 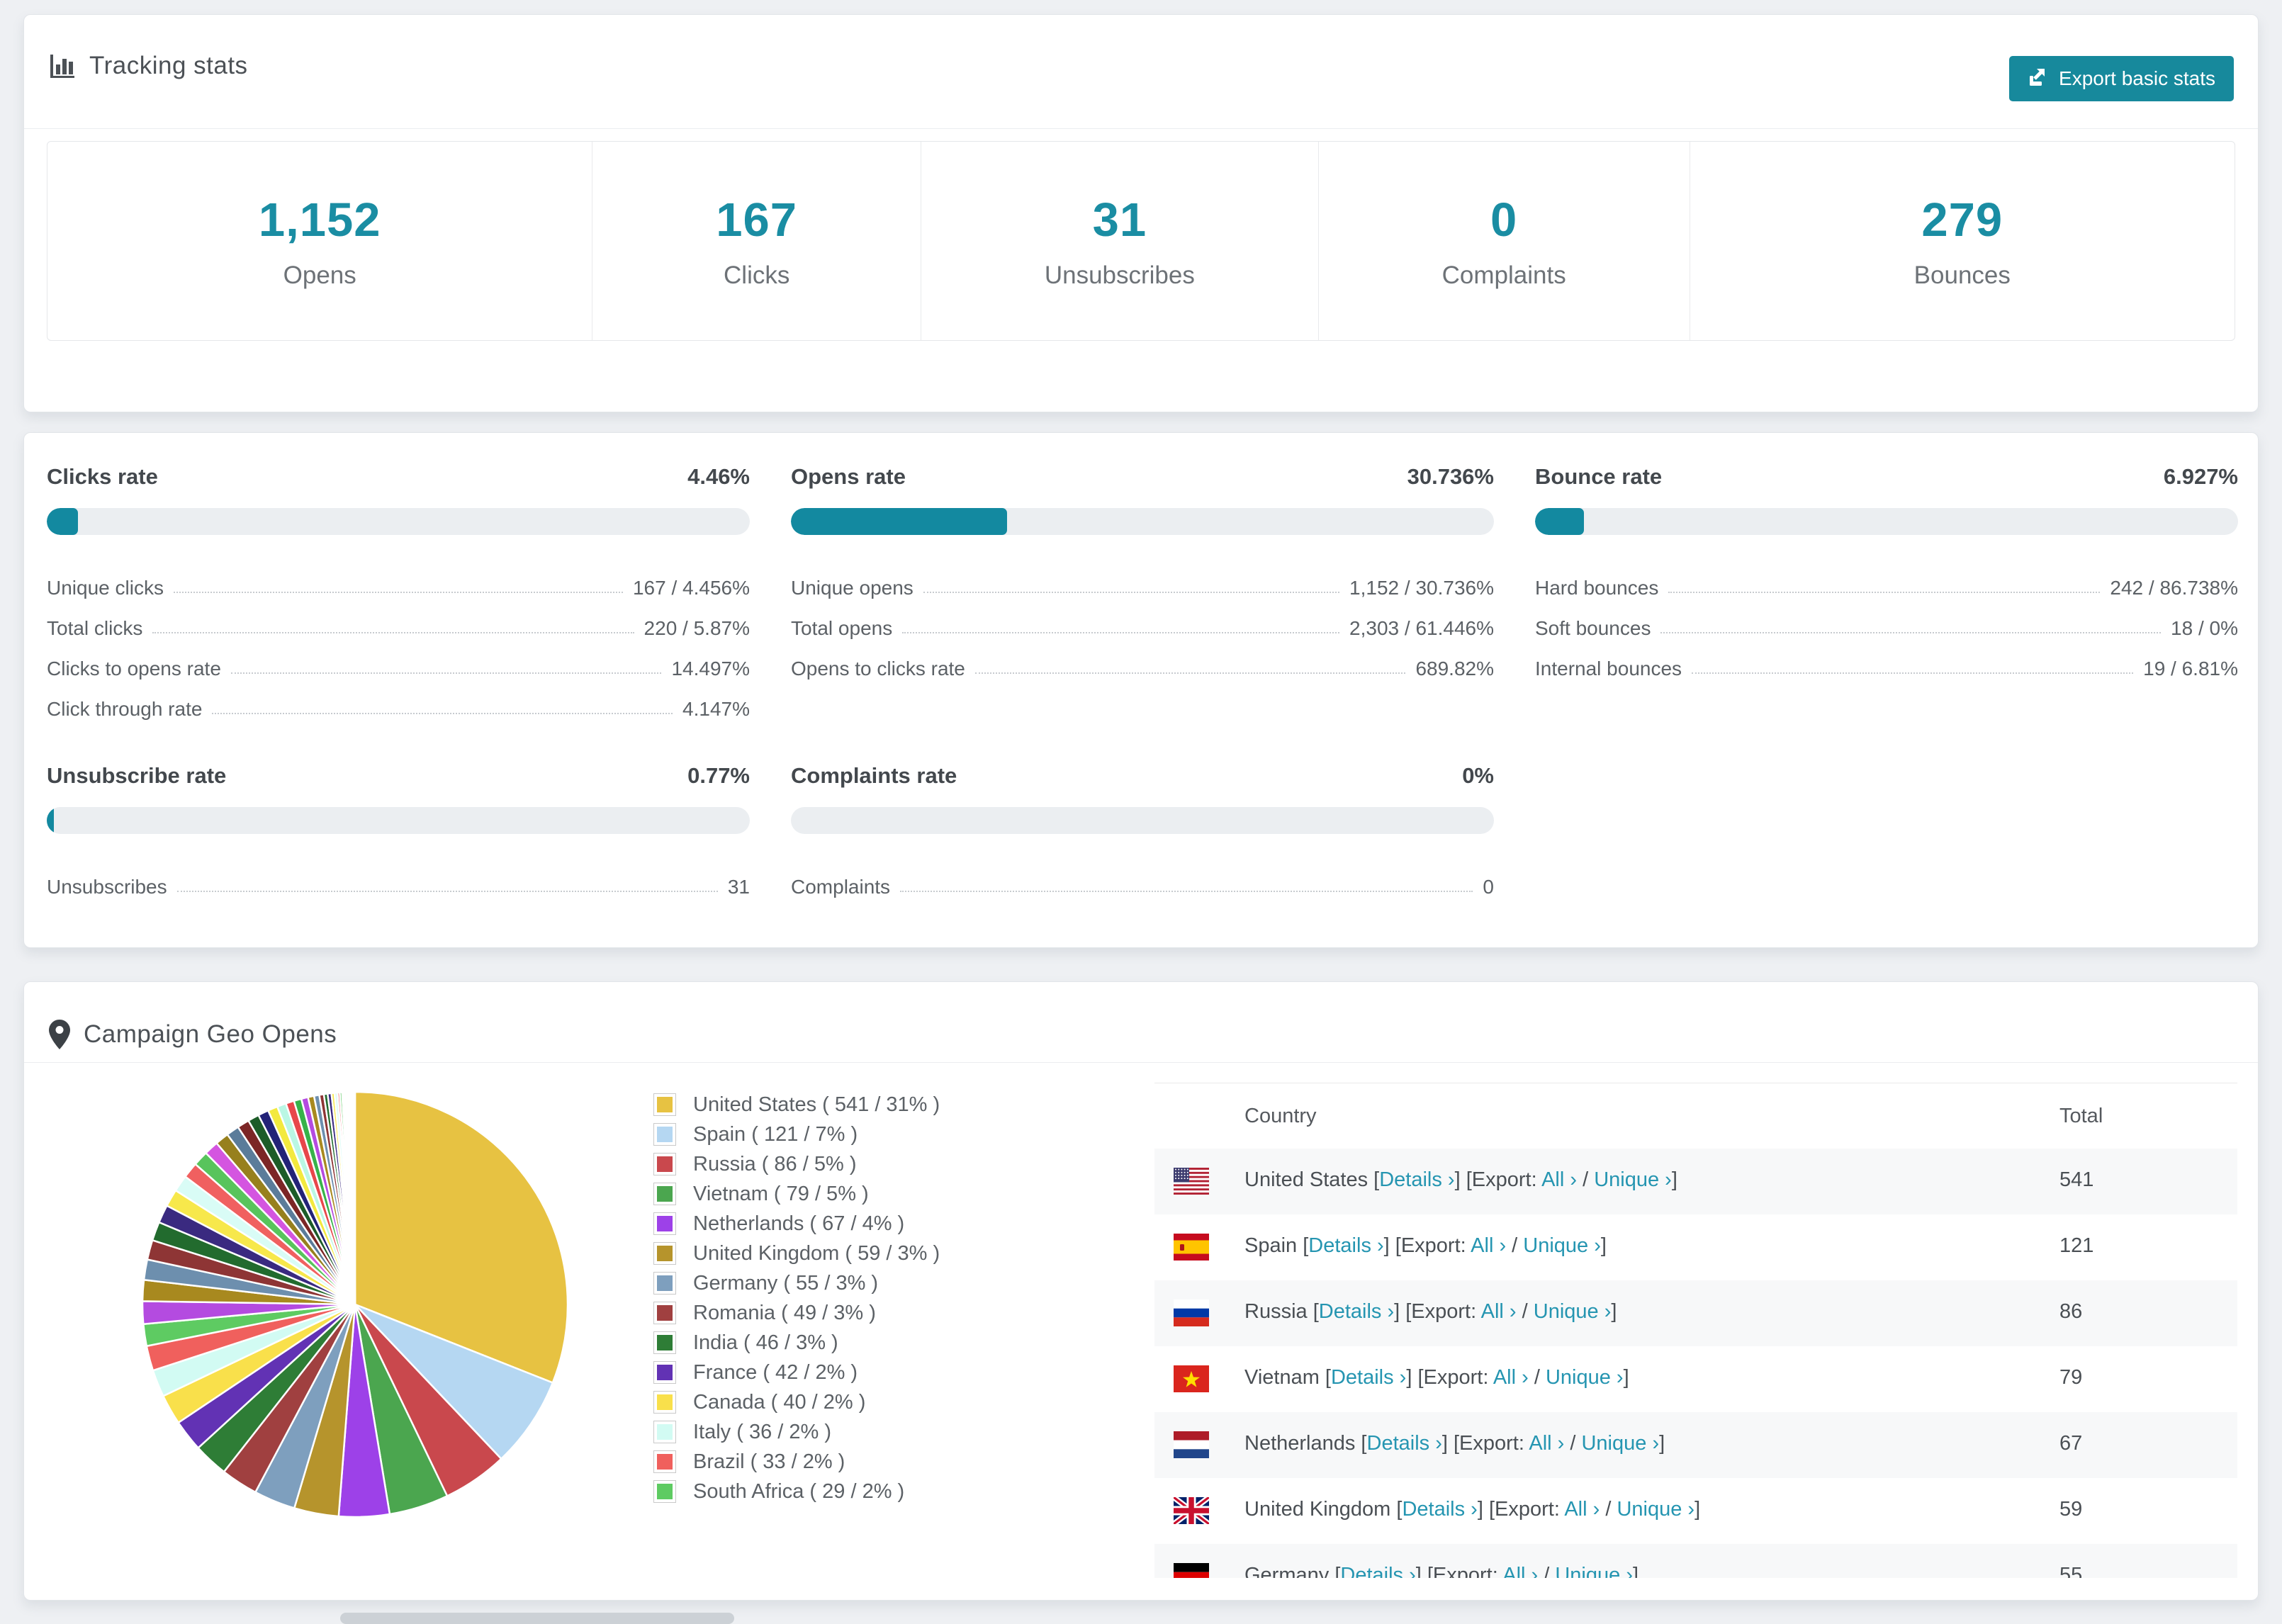 What do you see at coordinates (399, 878) in the screenshot?
I see `rate-detail-row: Unsubscribes 31` at bounding box center [399, 878].